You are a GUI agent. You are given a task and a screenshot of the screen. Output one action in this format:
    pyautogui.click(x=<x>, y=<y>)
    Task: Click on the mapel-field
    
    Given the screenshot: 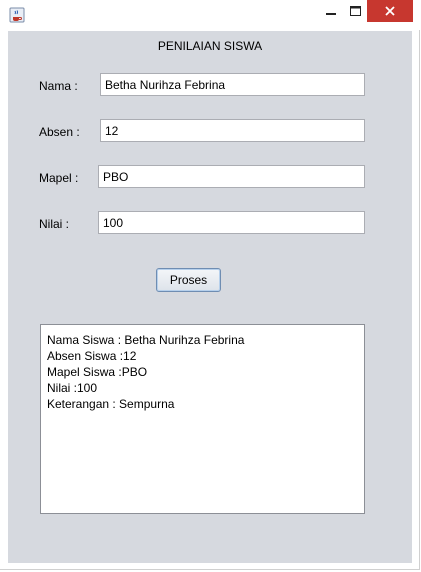 What is the action you would take?
    pyautogui.click(x=231, y=176)
    